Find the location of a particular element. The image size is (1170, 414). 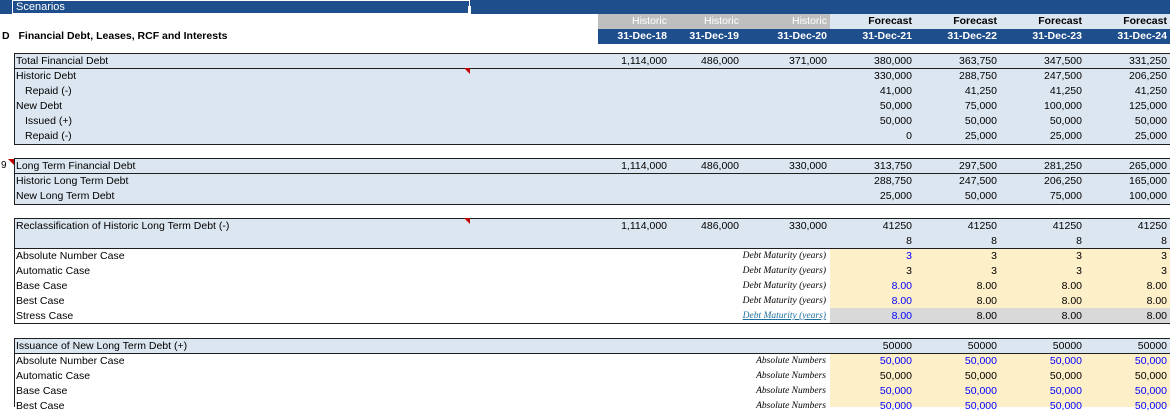

fc-value: 297,500 is located at coordinates (956, 166).